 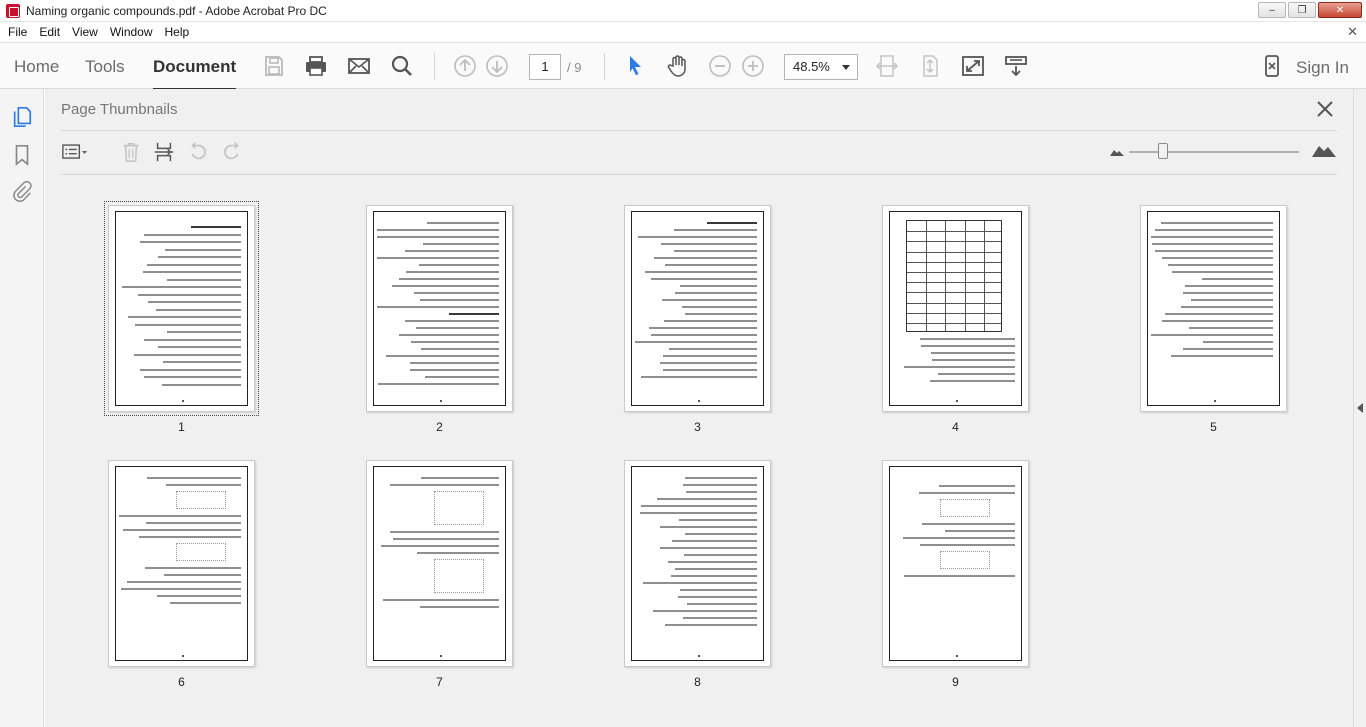 What do you see at coordinates (316, 66) in the screenshot?
I see `print-icon` at bounding box center [316, 66].